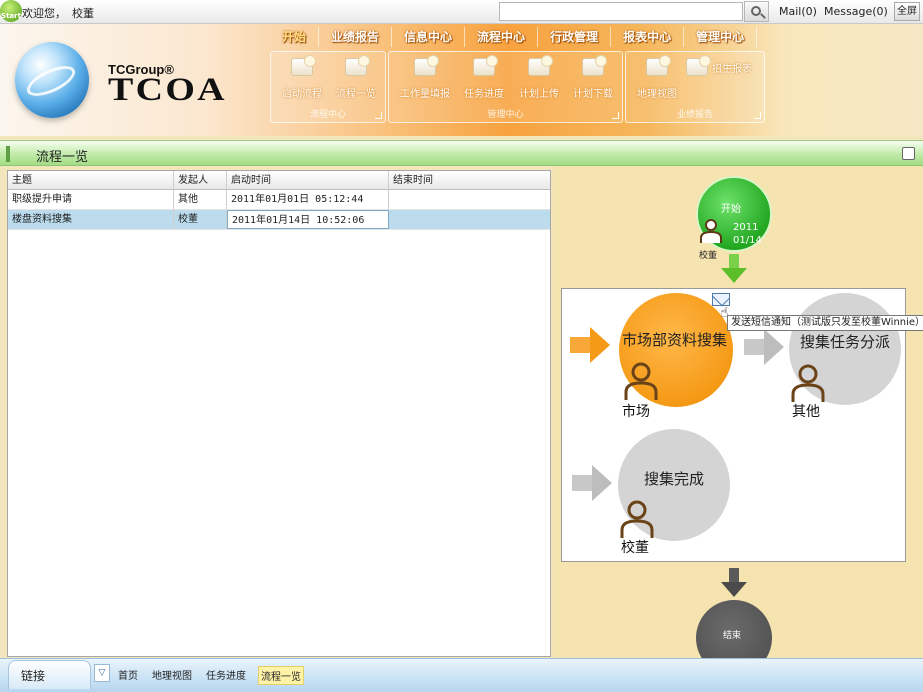 The width and height of the screenshot is (923, 692). I want to click on bottom-links: 首页 地理视图 任务进度 流程一览, so click(215, 675).